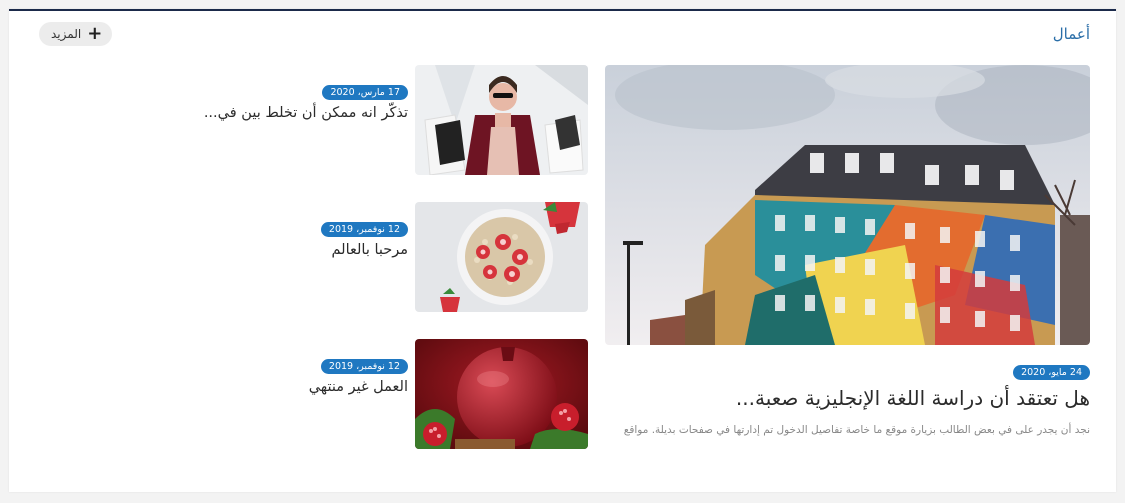 Image resolution: width=1125 pixels, height=503 pixels. I want to click on date-badge: 17 مارس، 2020, so click(365, 92).